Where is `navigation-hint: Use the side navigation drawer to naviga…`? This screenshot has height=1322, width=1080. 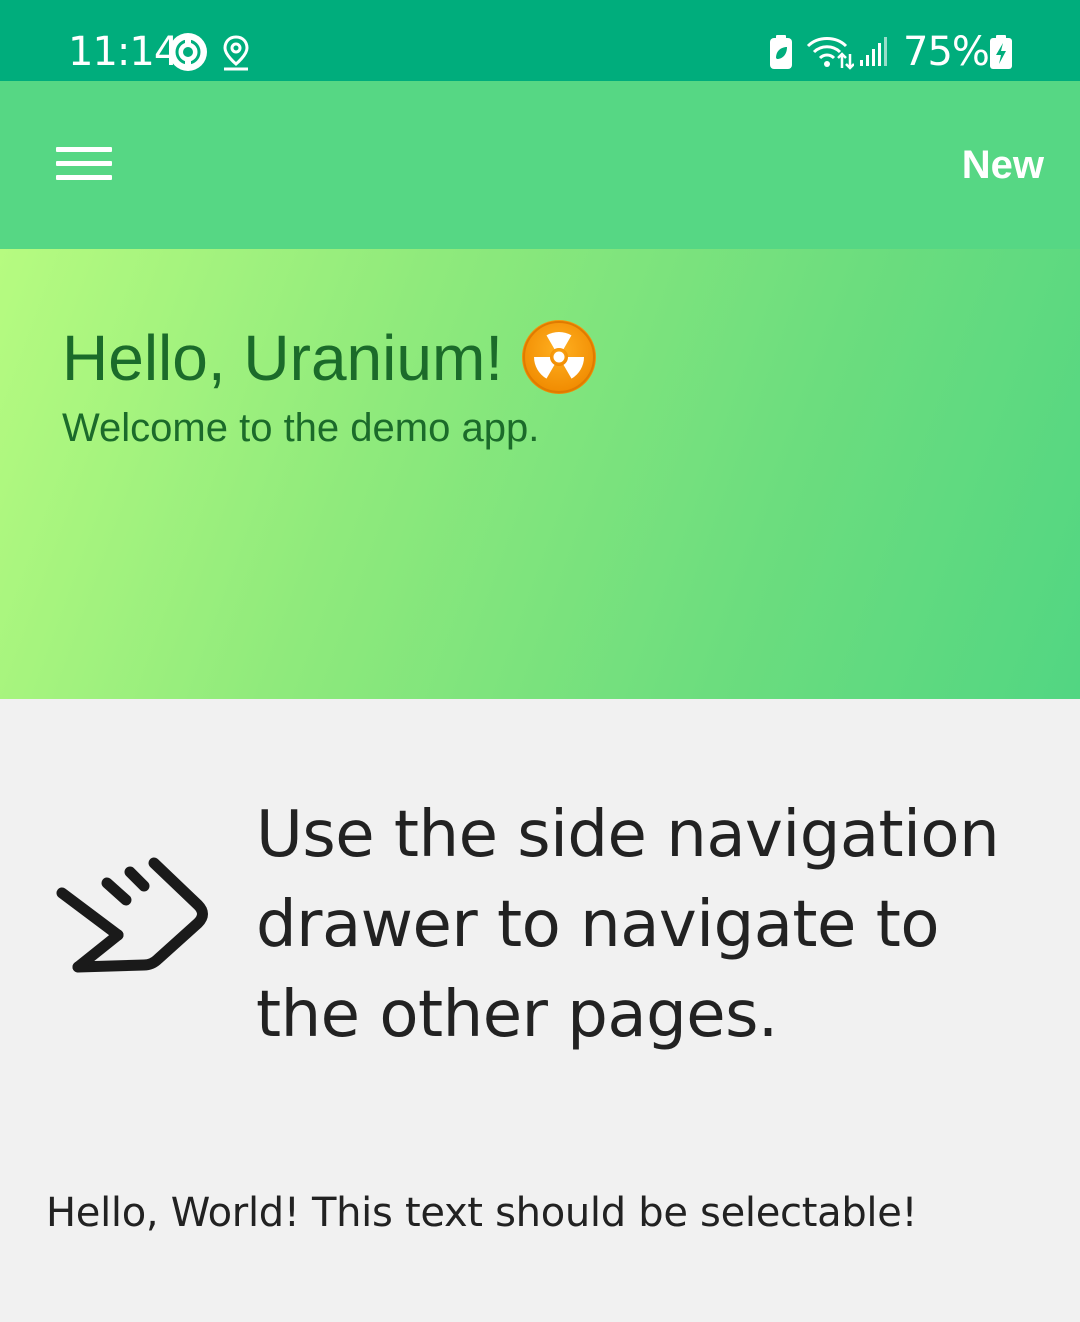 navigation-hint: Use the side navigation drawer to naviga… is located at coordinates (628, 925).